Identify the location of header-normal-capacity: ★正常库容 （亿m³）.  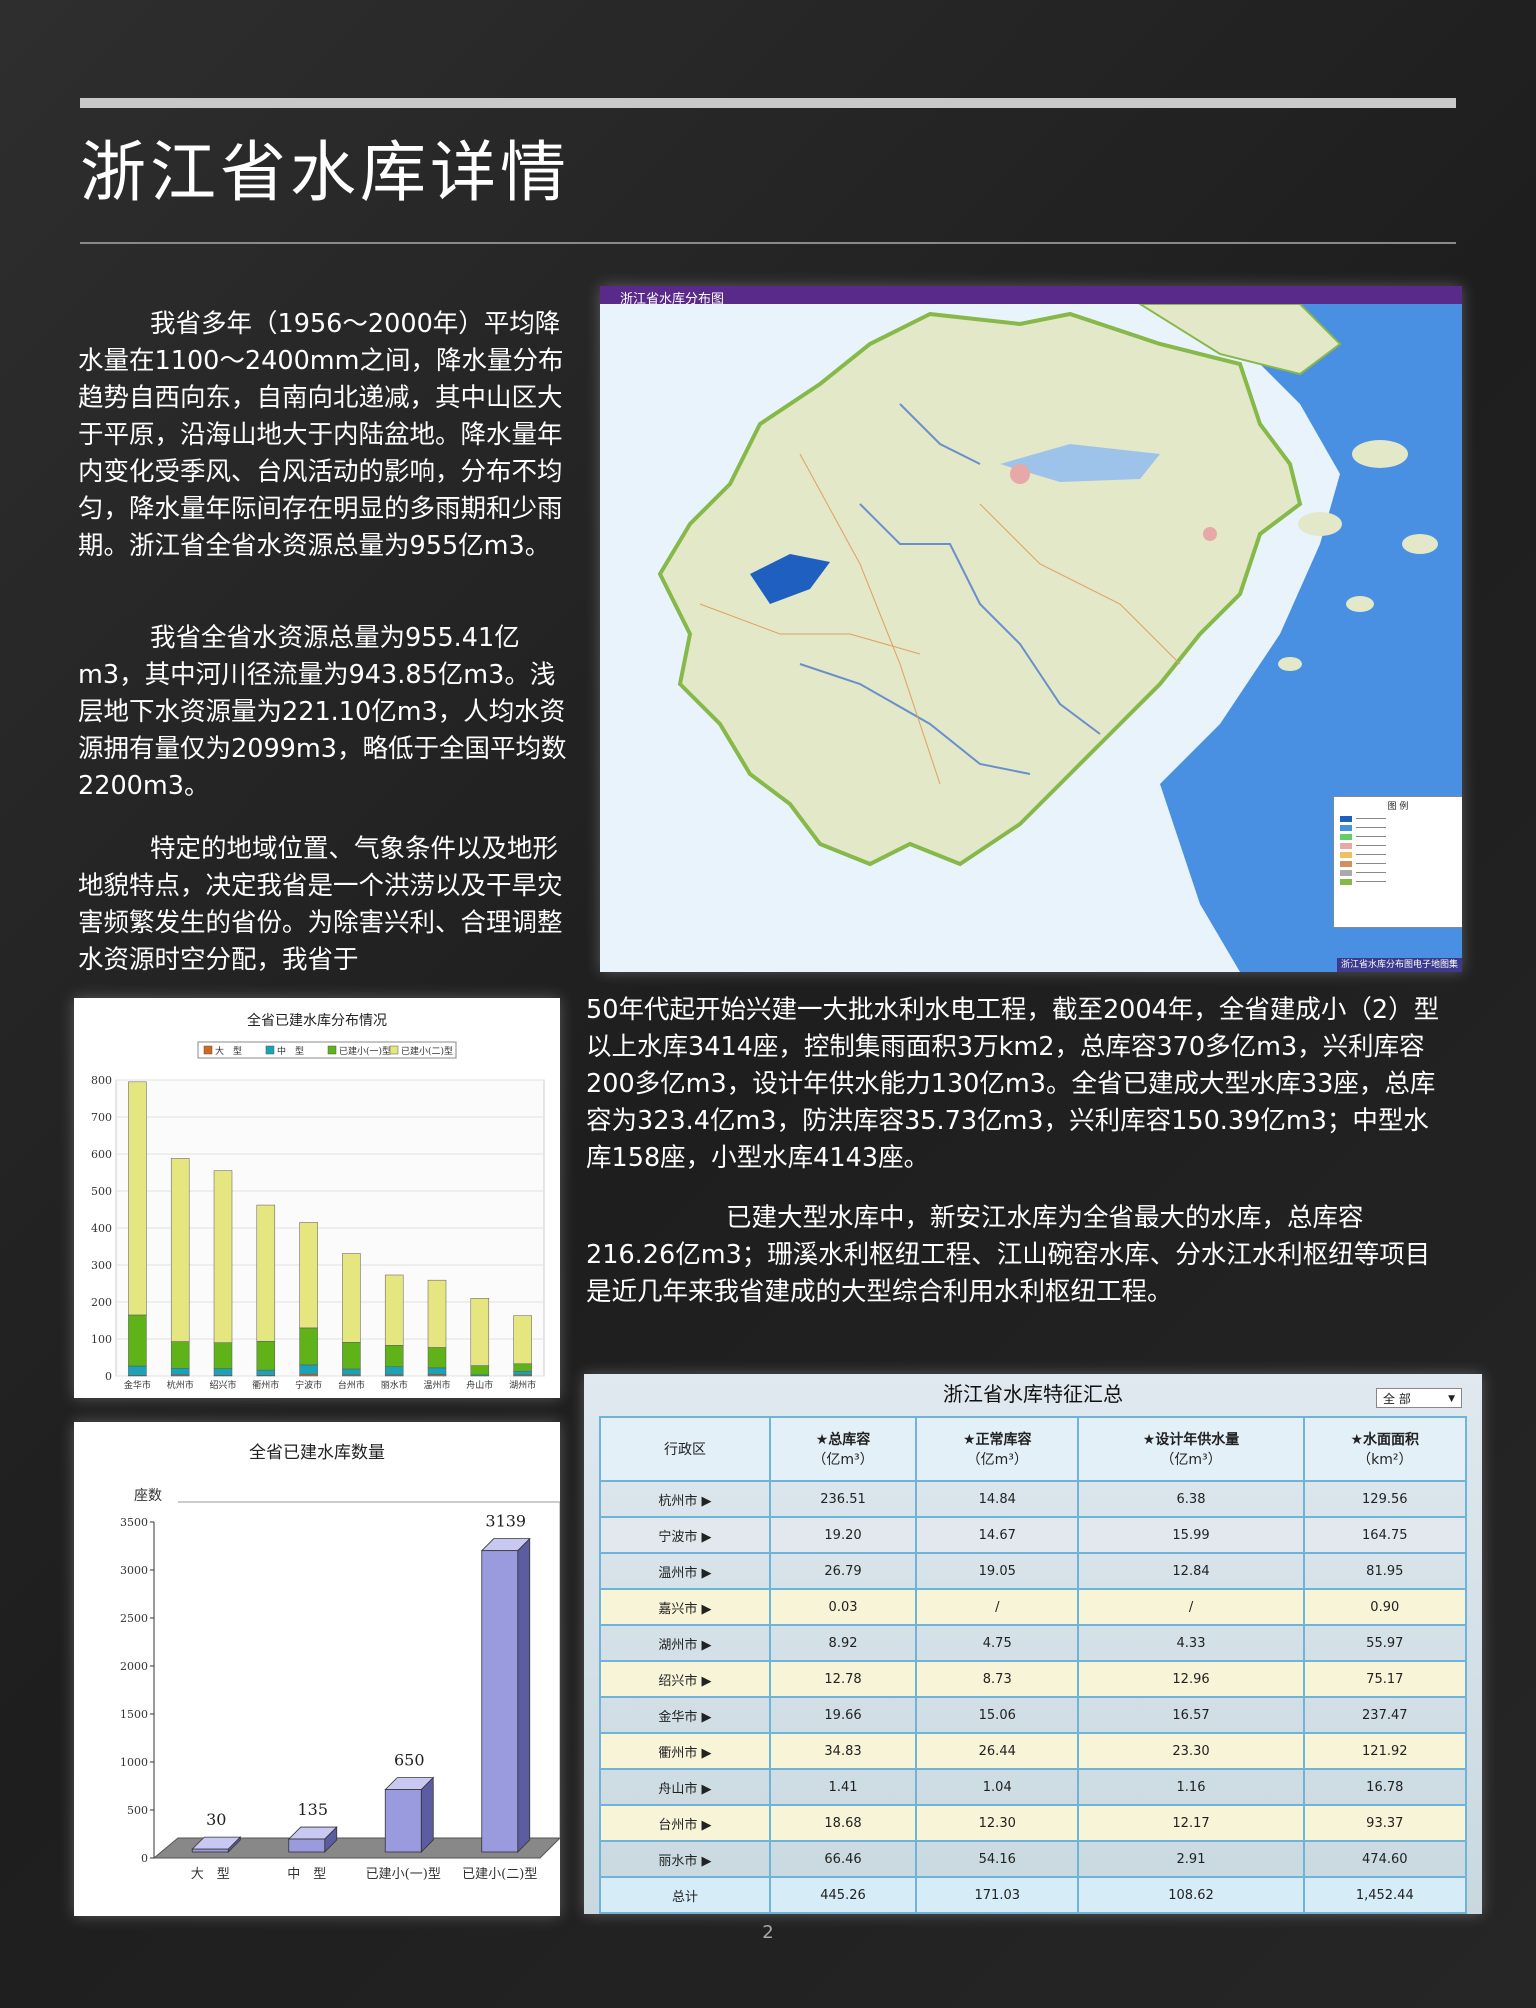
(997, 1449).